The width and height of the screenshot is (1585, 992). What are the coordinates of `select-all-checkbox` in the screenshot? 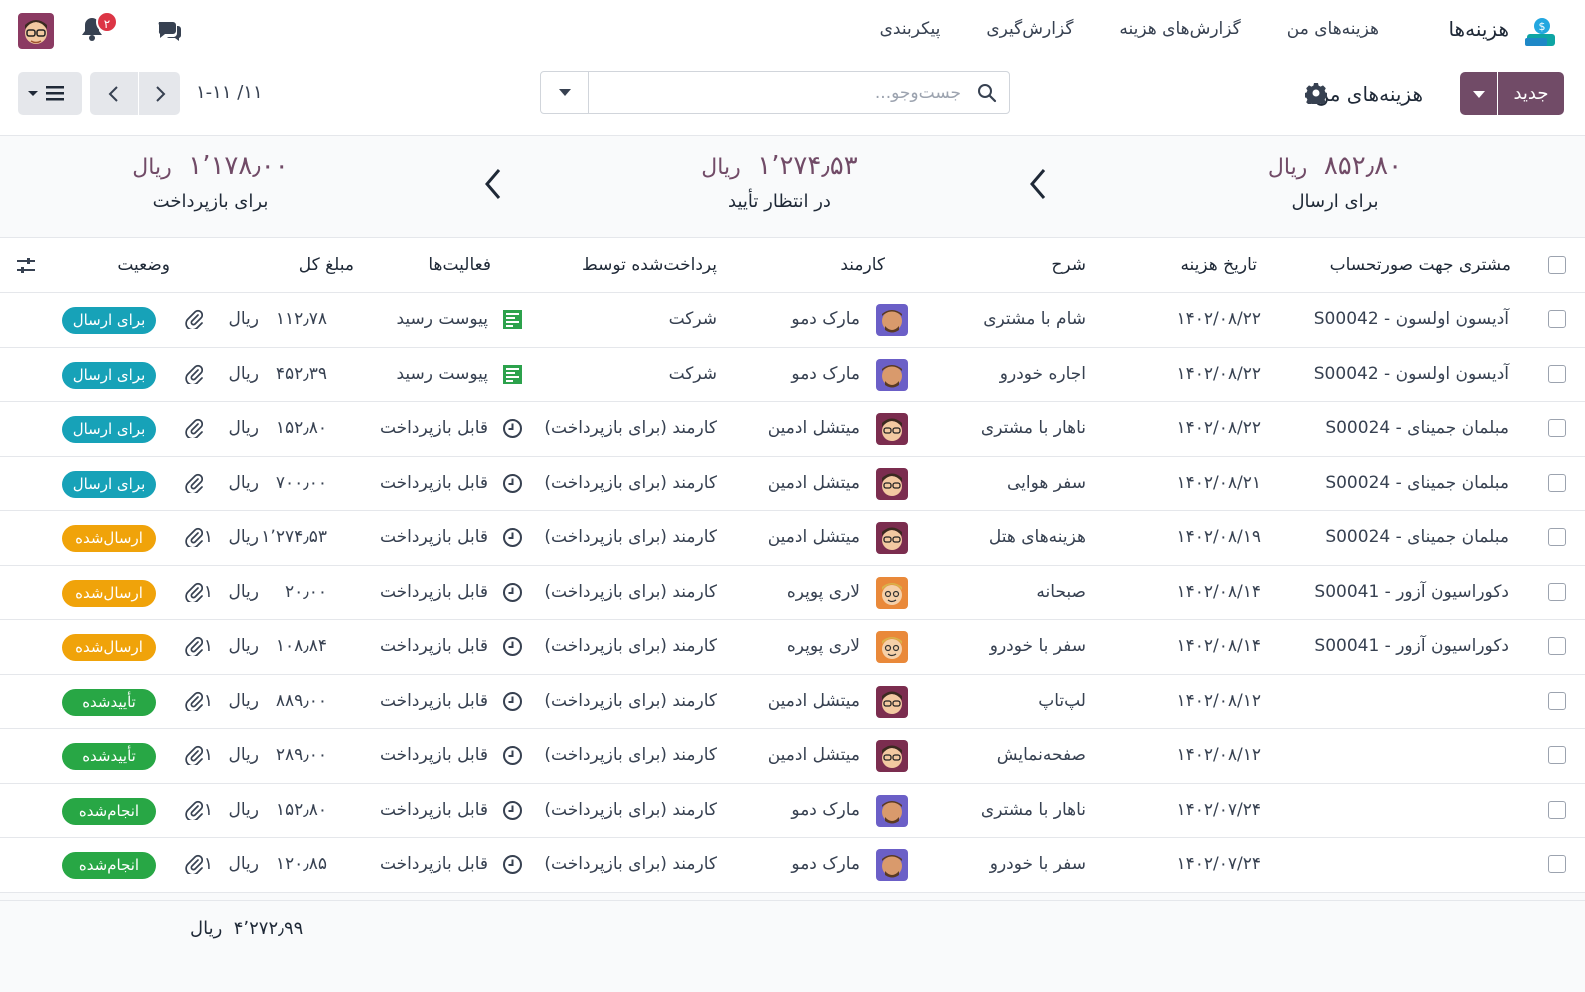 It's located at (1557, 265).